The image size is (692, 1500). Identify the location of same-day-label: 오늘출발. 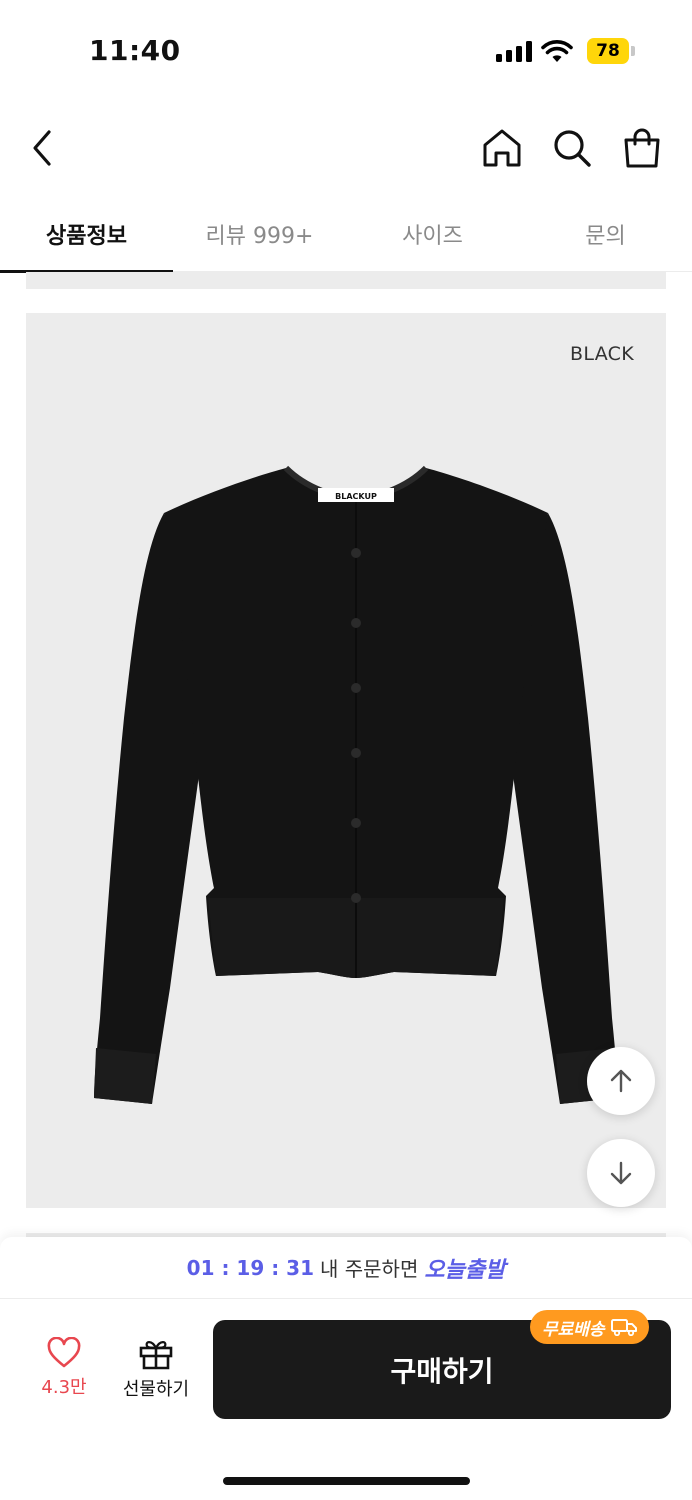
(465, 1270).